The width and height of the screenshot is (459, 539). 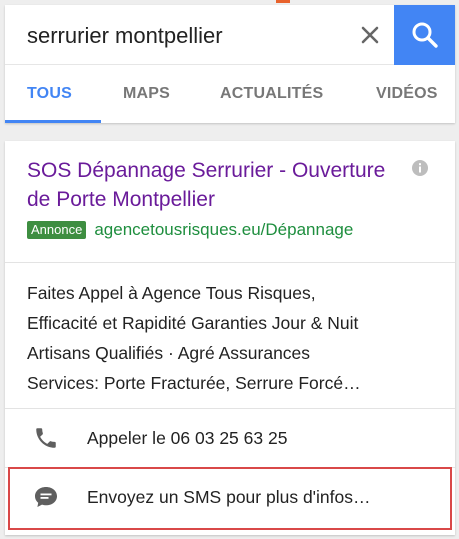 I want to click on ad-url-row: Annonce agencetousrisques.eu/Dépannage, so click(x=229, y=230).